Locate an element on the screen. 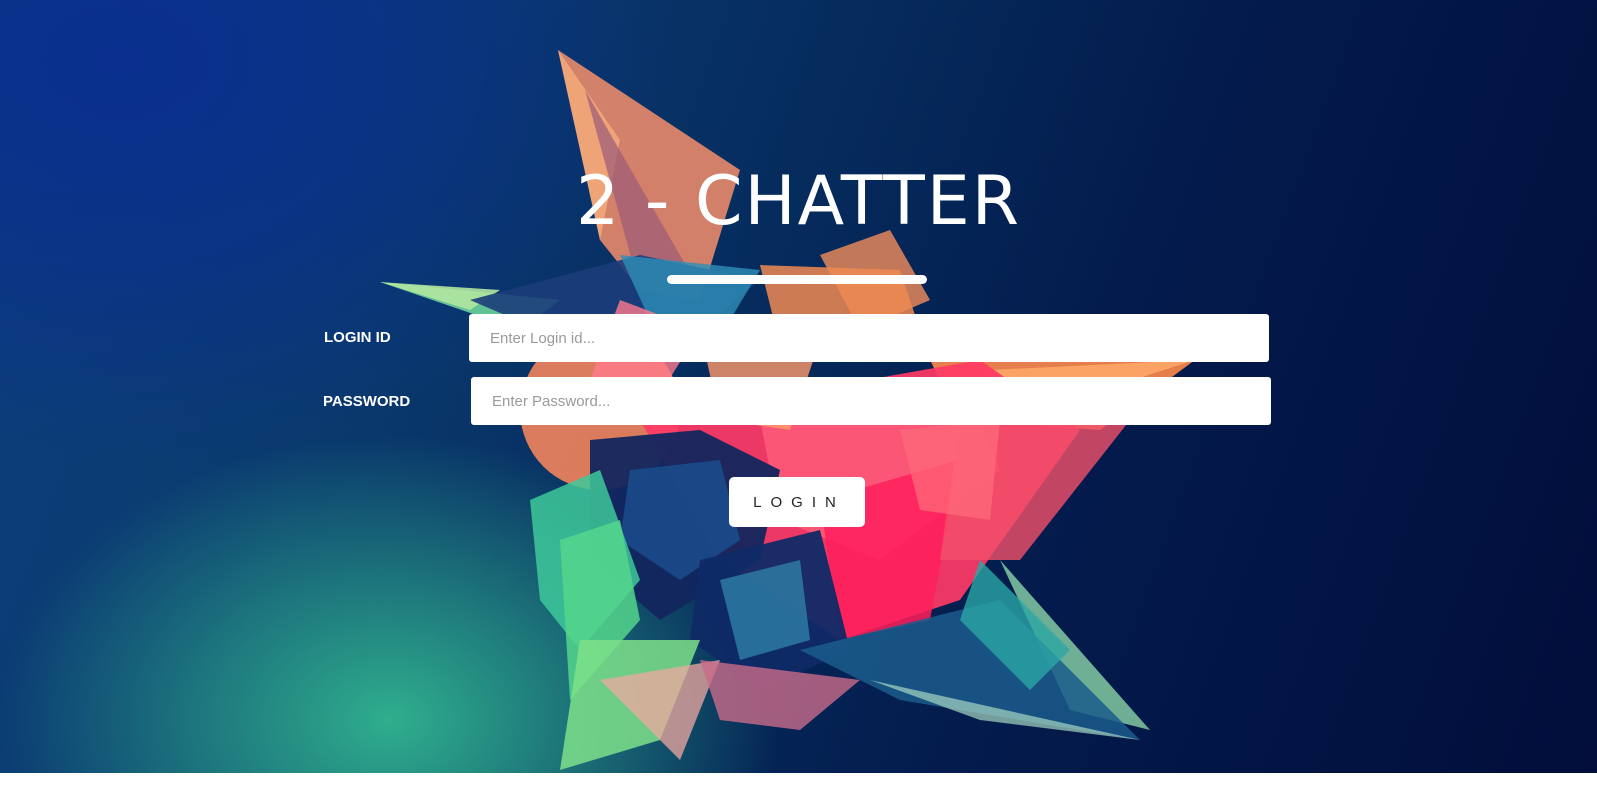  password-label: PASSWORD is located at coordinates (367, 401).